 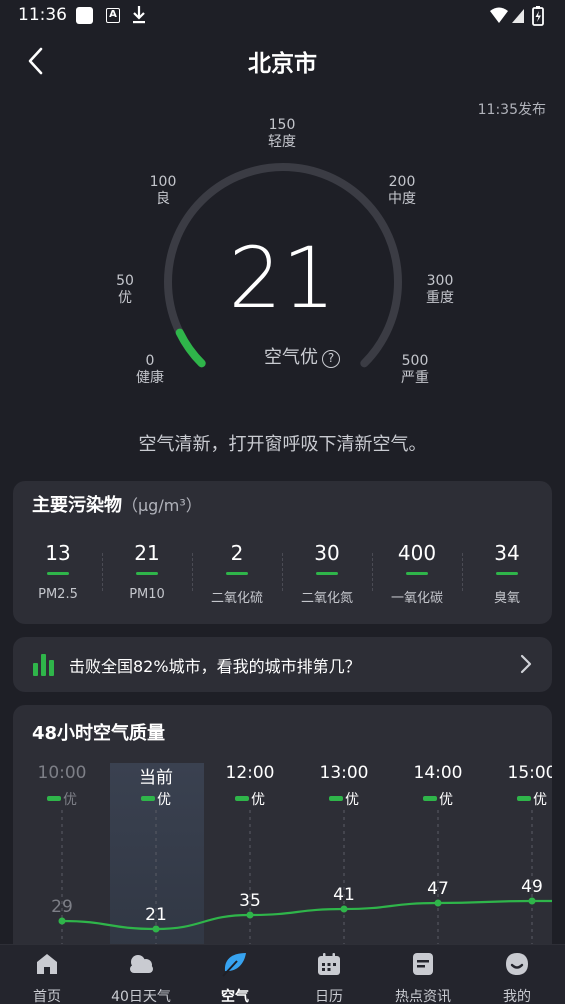 What do you see at coordinates (282, 278) in the screenshot?
I see `aqi-value: 21` at bounding box center [282, 278].